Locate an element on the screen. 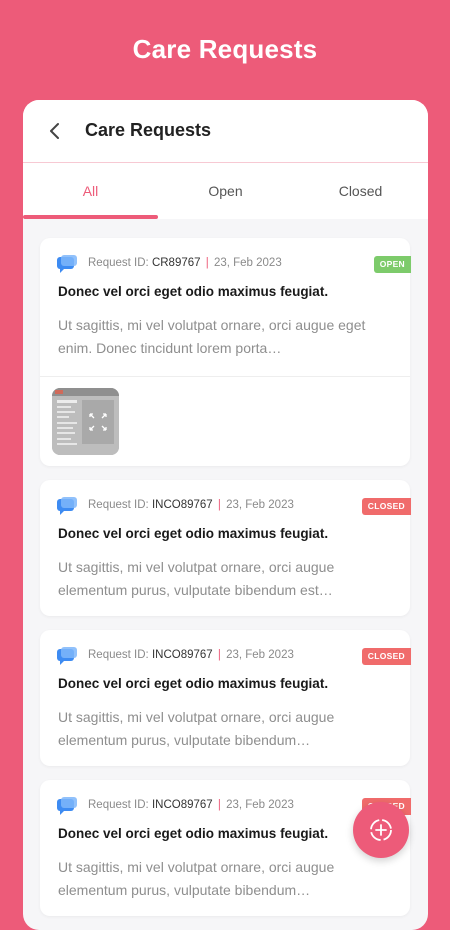  document-preview-icon is located at coordinates (85, 421).